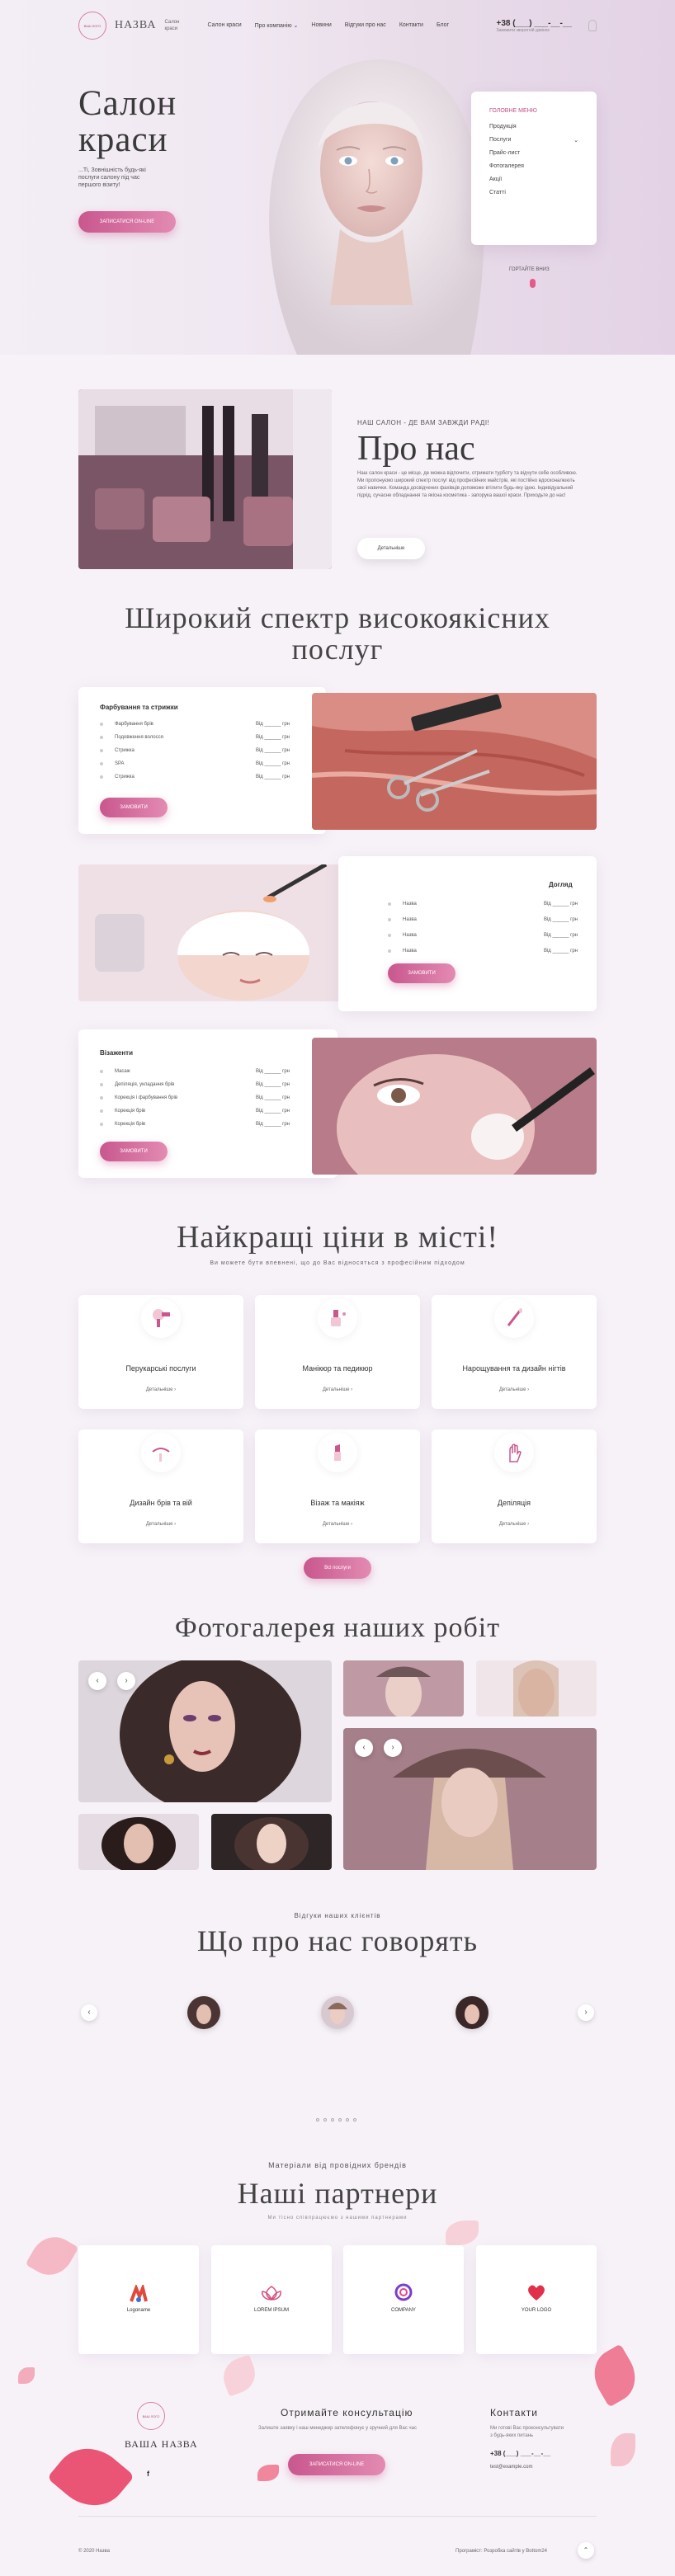  Describe the element at coordinates (139, 2293) in the screenshot. I see `partner-logo-icon` at that location.